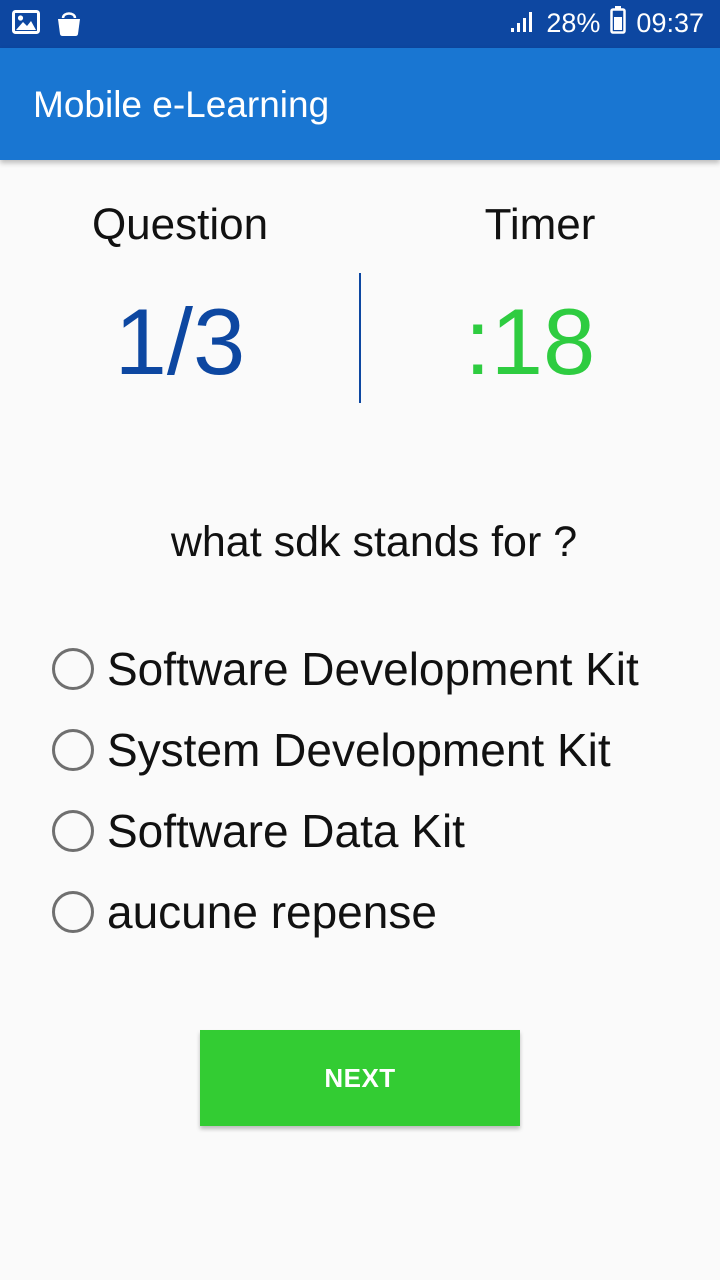 The image size is (720, 1280). What do you see at coordinates (181, 104) in the screenshot?
I see `app-title: Mobile e-Learning` at bounding box center [181, 104].